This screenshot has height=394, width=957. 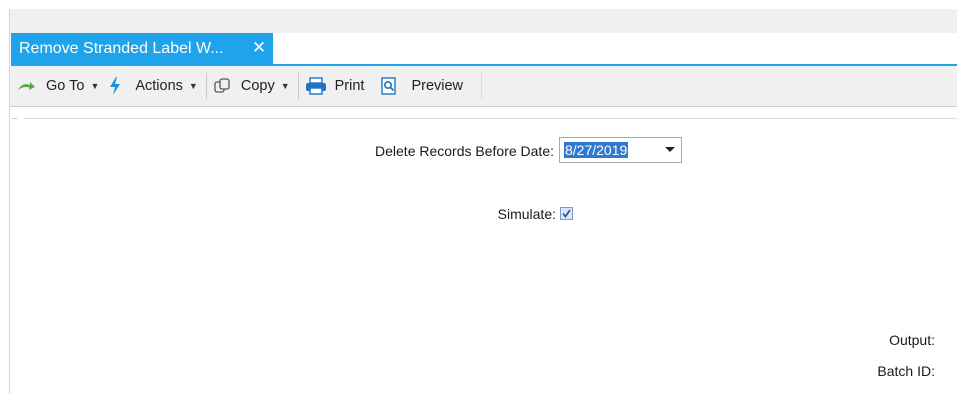 What do you see at coordinates (349, 86) in the screenshot?
I see `print-label: Print` at bounding box center [349, 86].